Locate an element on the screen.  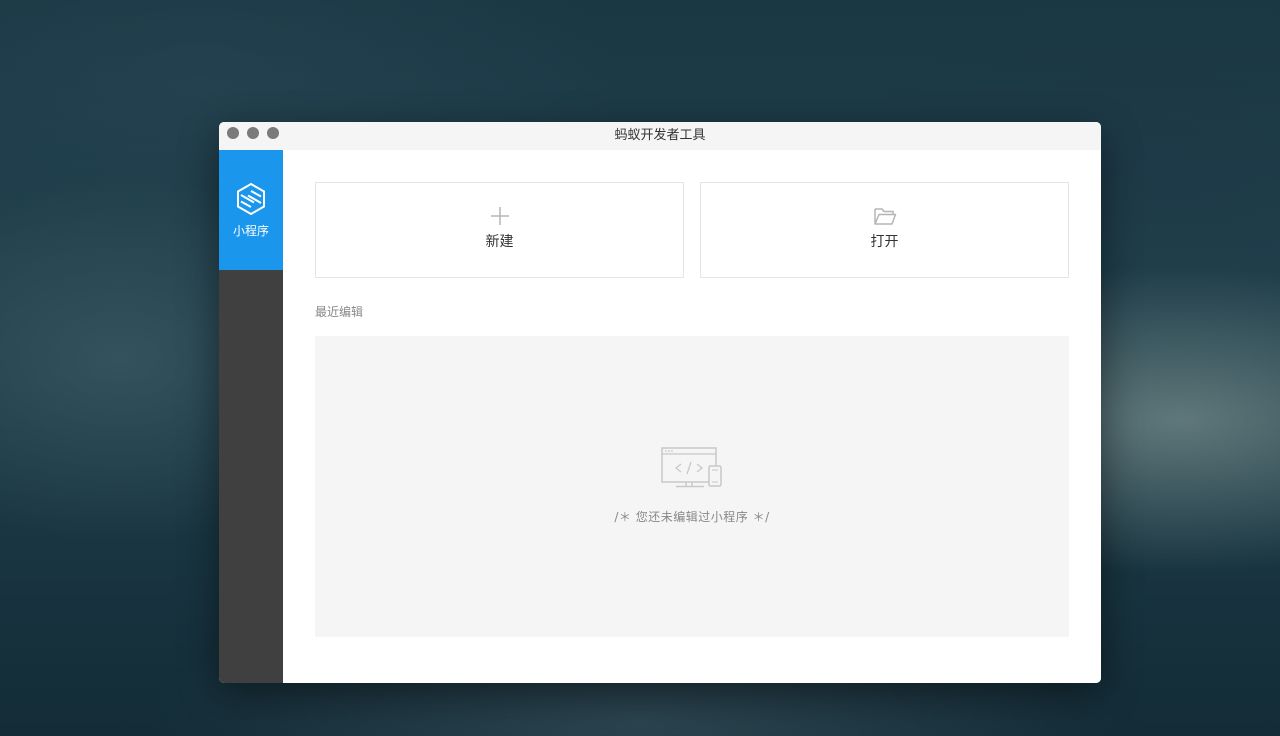
new-project-label: 新建 is located at coordinates (499, 242).